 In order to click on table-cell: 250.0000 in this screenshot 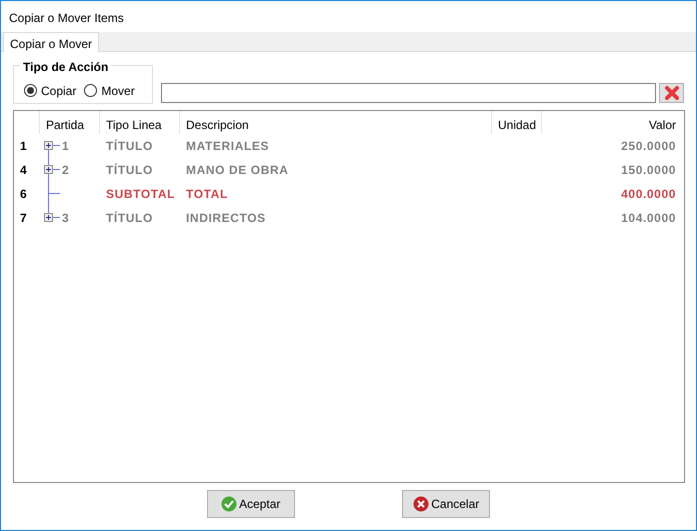, I will do `click(648, 146)`.